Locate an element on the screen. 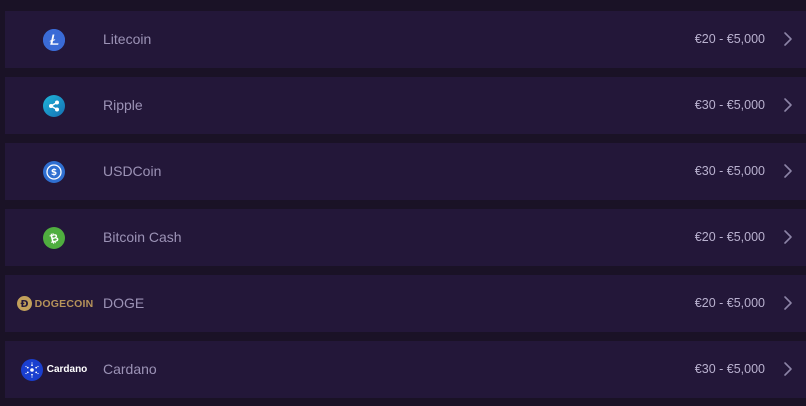 This screenshot has height=406, width=806. currency-name: Ripple is located at coordinates (123, 105).